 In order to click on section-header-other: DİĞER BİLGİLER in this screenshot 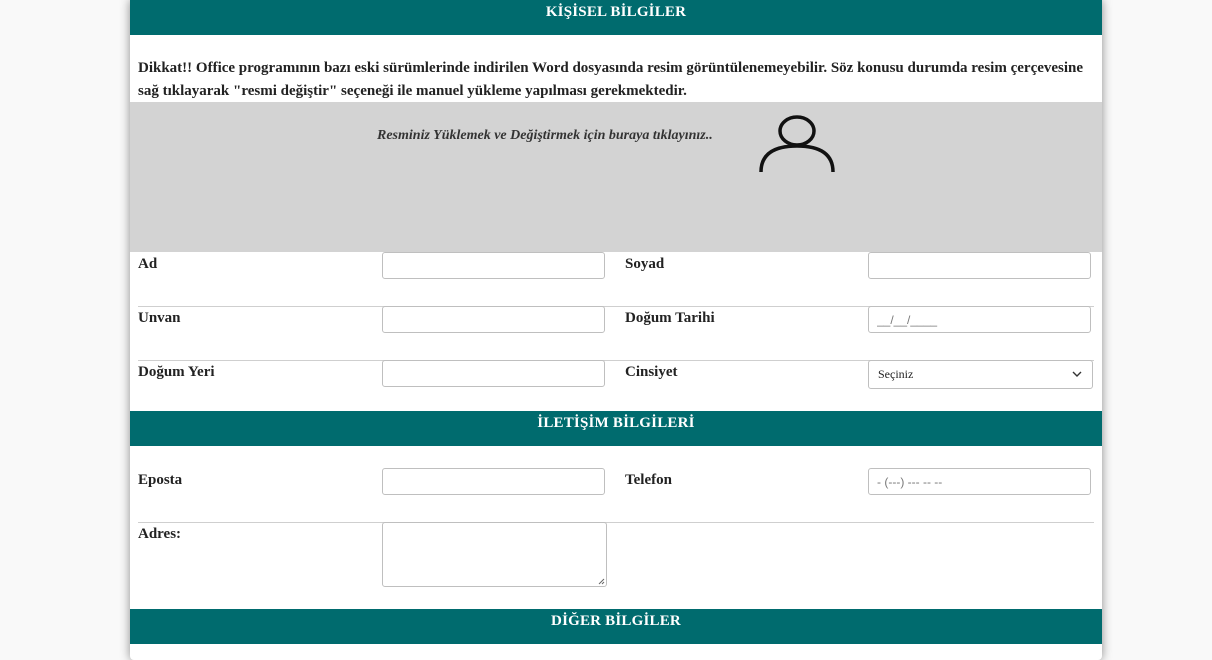, I will do `click(616, 626)`.